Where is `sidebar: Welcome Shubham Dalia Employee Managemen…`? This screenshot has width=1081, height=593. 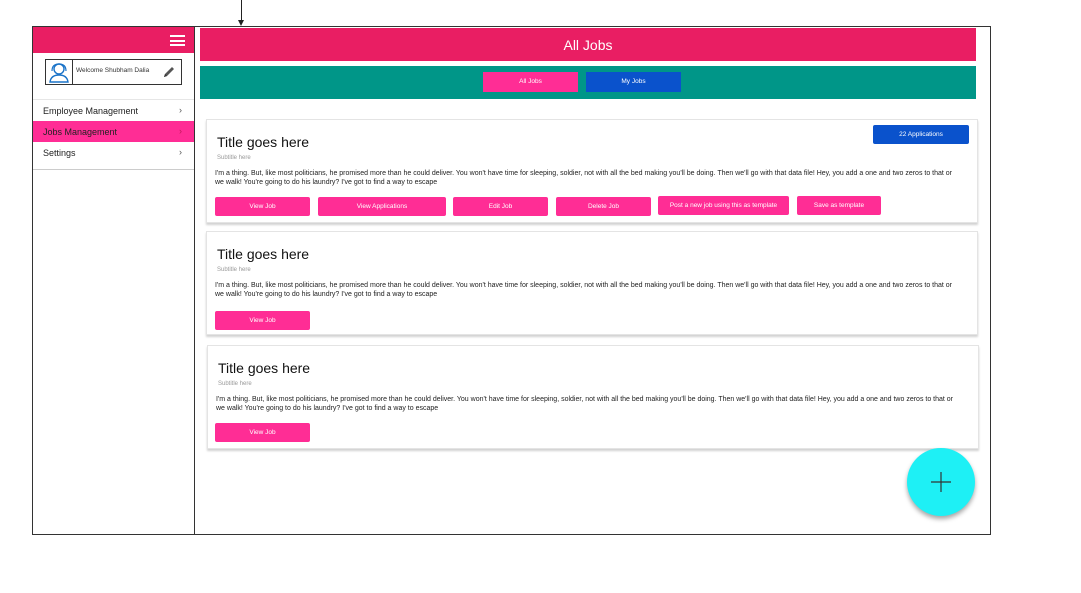 sidebar: Welcome Shubham Dalia Employee Managemen… is located at coordinates (113, 280).